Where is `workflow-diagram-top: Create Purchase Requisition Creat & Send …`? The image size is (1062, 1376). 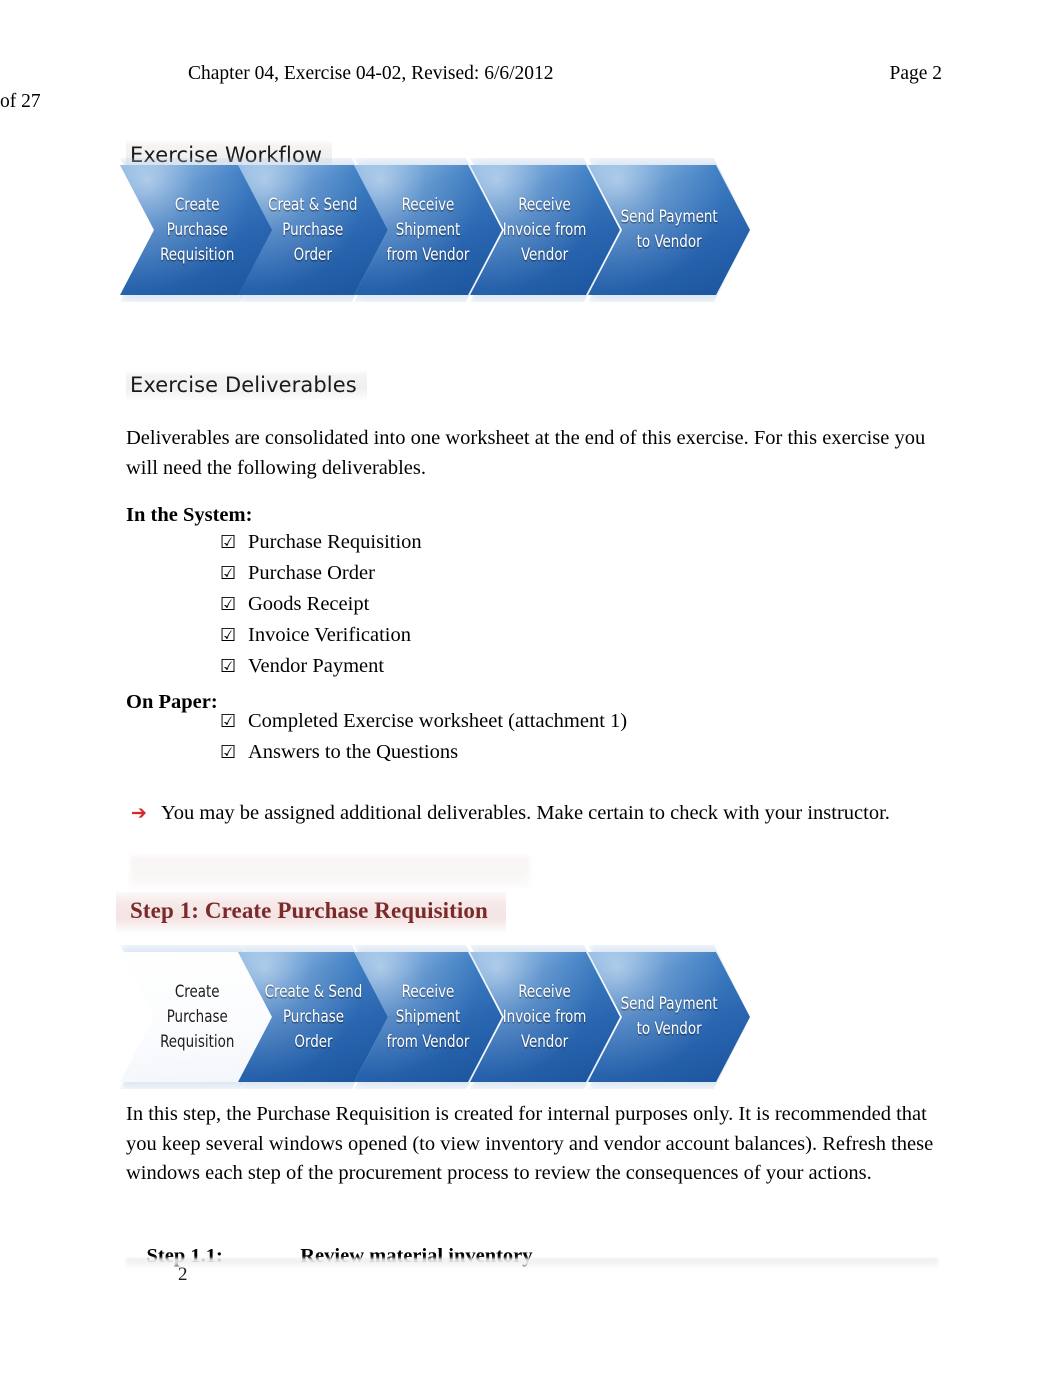 workflow-diagram-top: Create Purchase Requisition Creat & Send … is located at coordinates (515, 235).